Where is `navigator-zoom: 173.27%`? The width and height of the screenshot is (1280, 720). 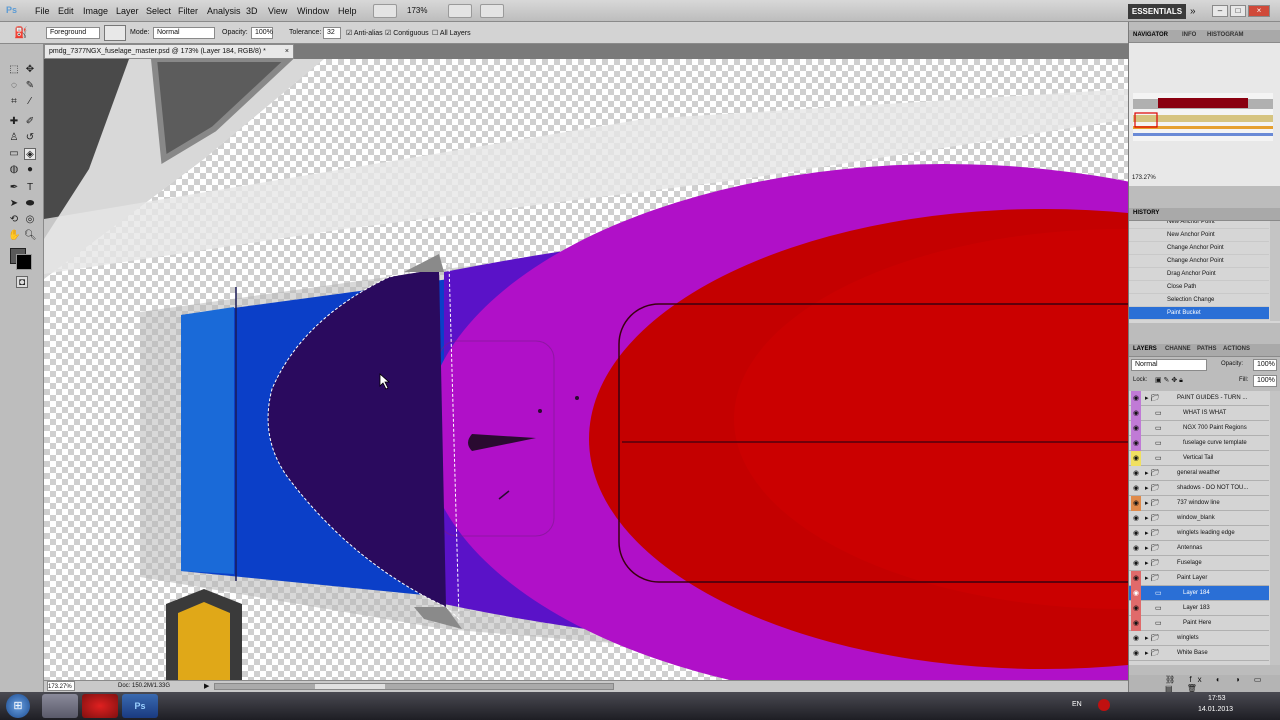 navigator-zoom: 173.27% is located at coordinates (1144, 178).